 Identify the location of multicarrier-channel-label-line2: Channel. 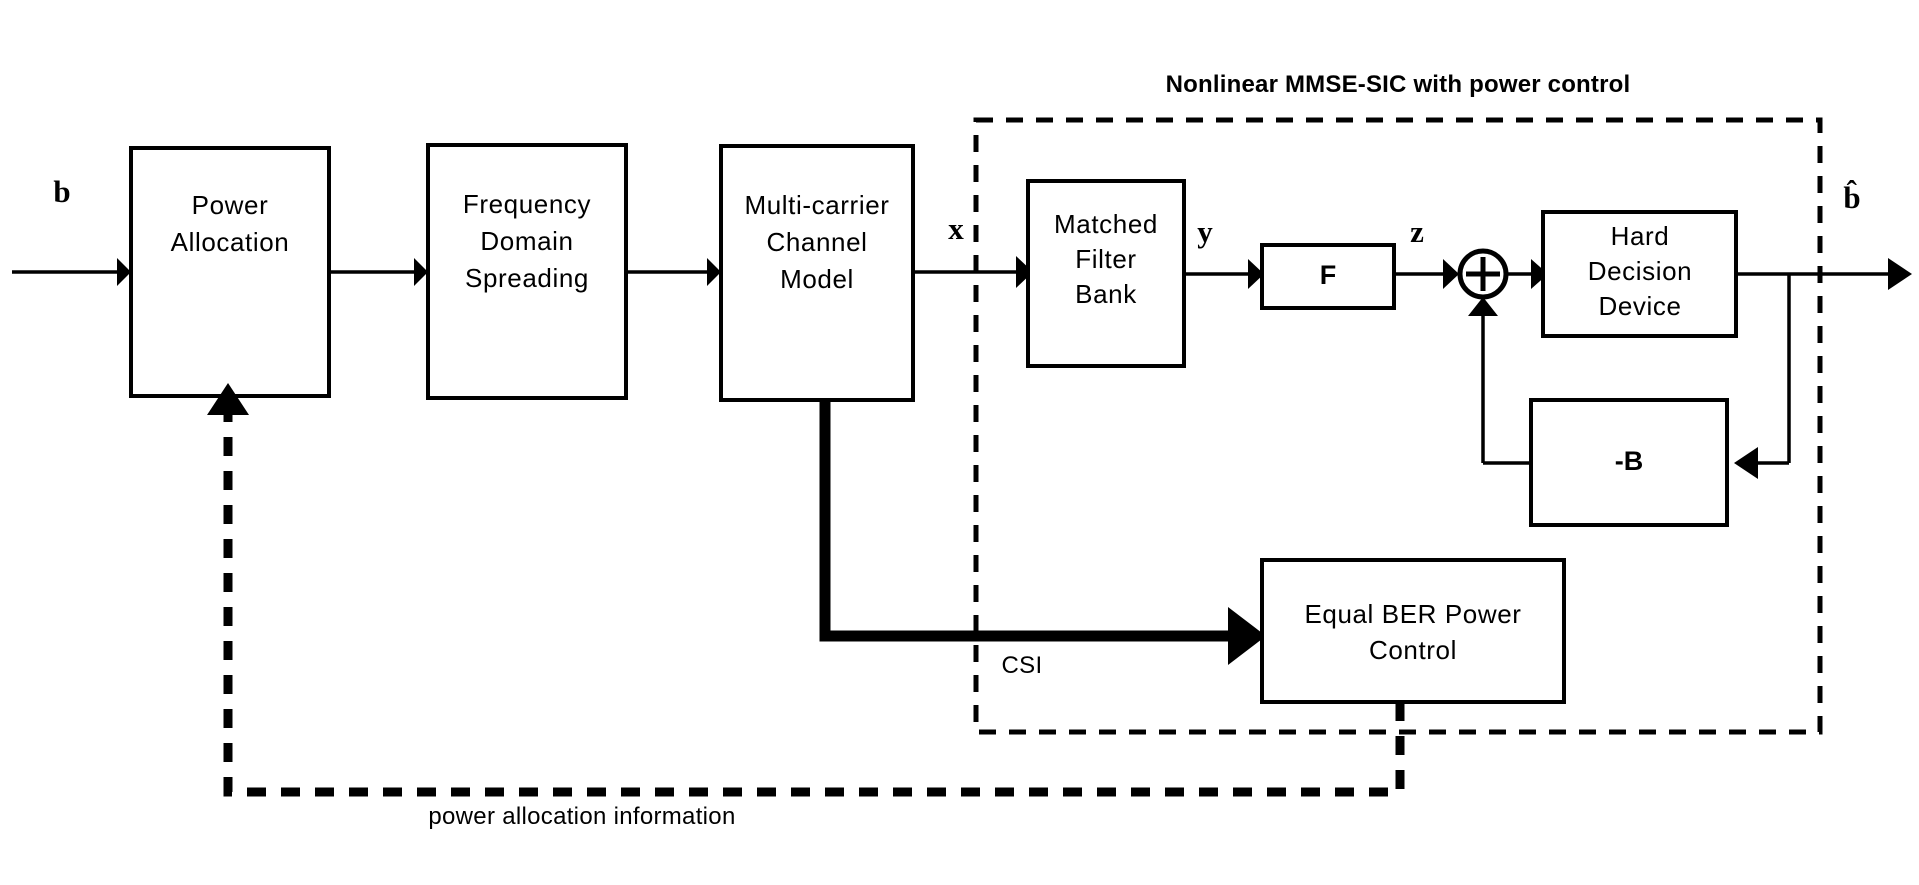
(816, 242).